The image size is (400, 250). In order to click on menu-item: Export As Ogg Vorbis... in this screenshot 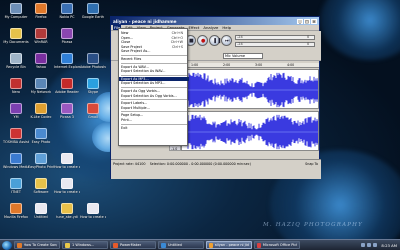, I will do `click(154, 91)`.